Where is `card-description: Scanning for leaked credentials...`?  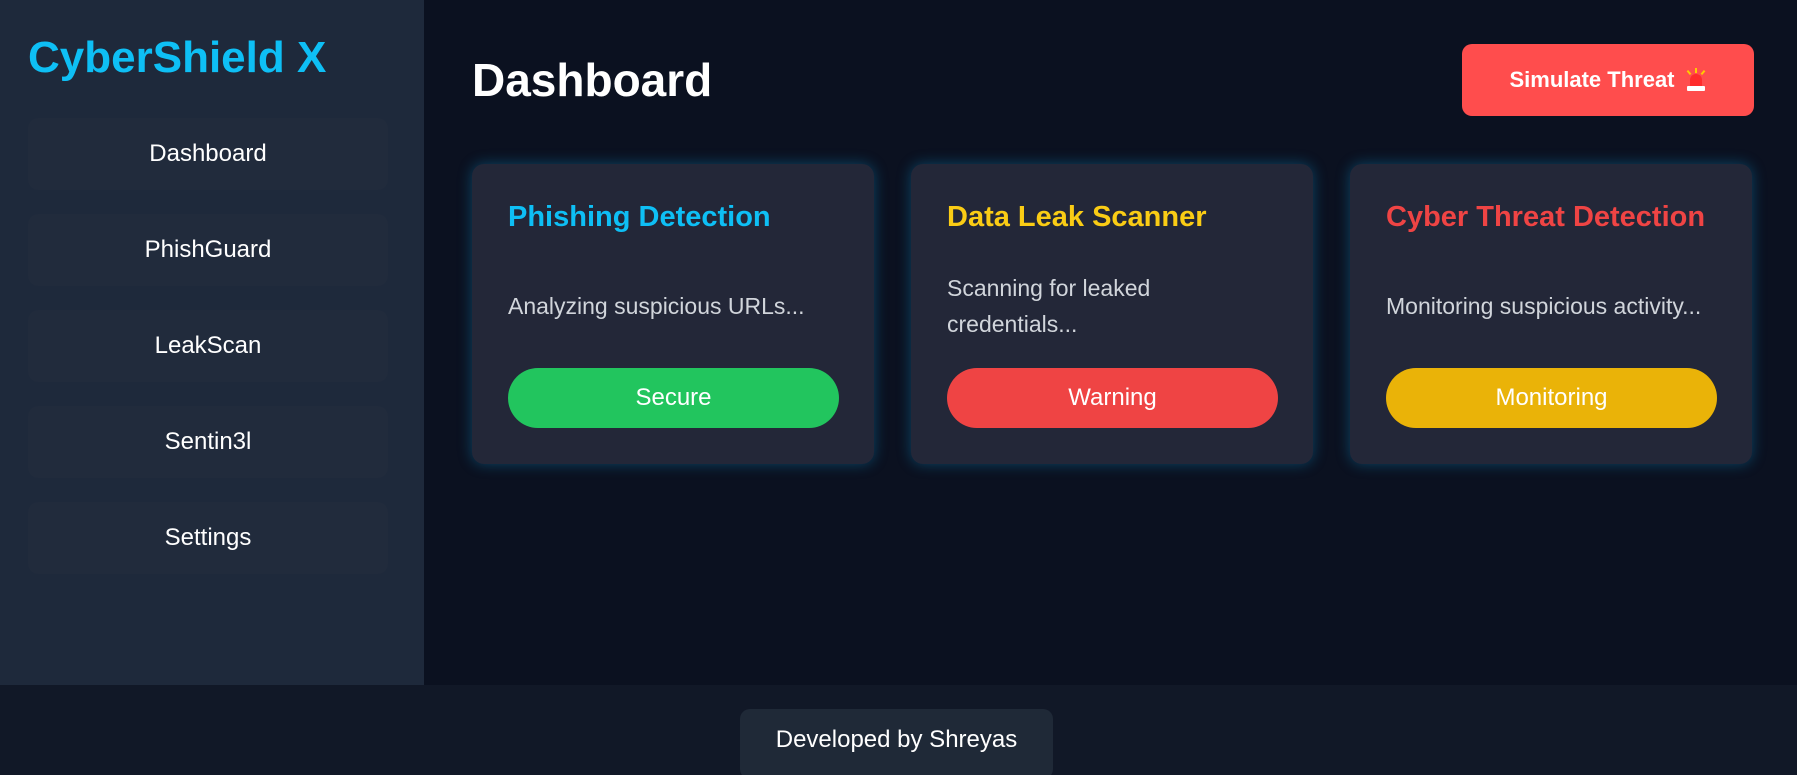
card-description: Scanning for leaked credentials... is located at coordinates (1049, 306).